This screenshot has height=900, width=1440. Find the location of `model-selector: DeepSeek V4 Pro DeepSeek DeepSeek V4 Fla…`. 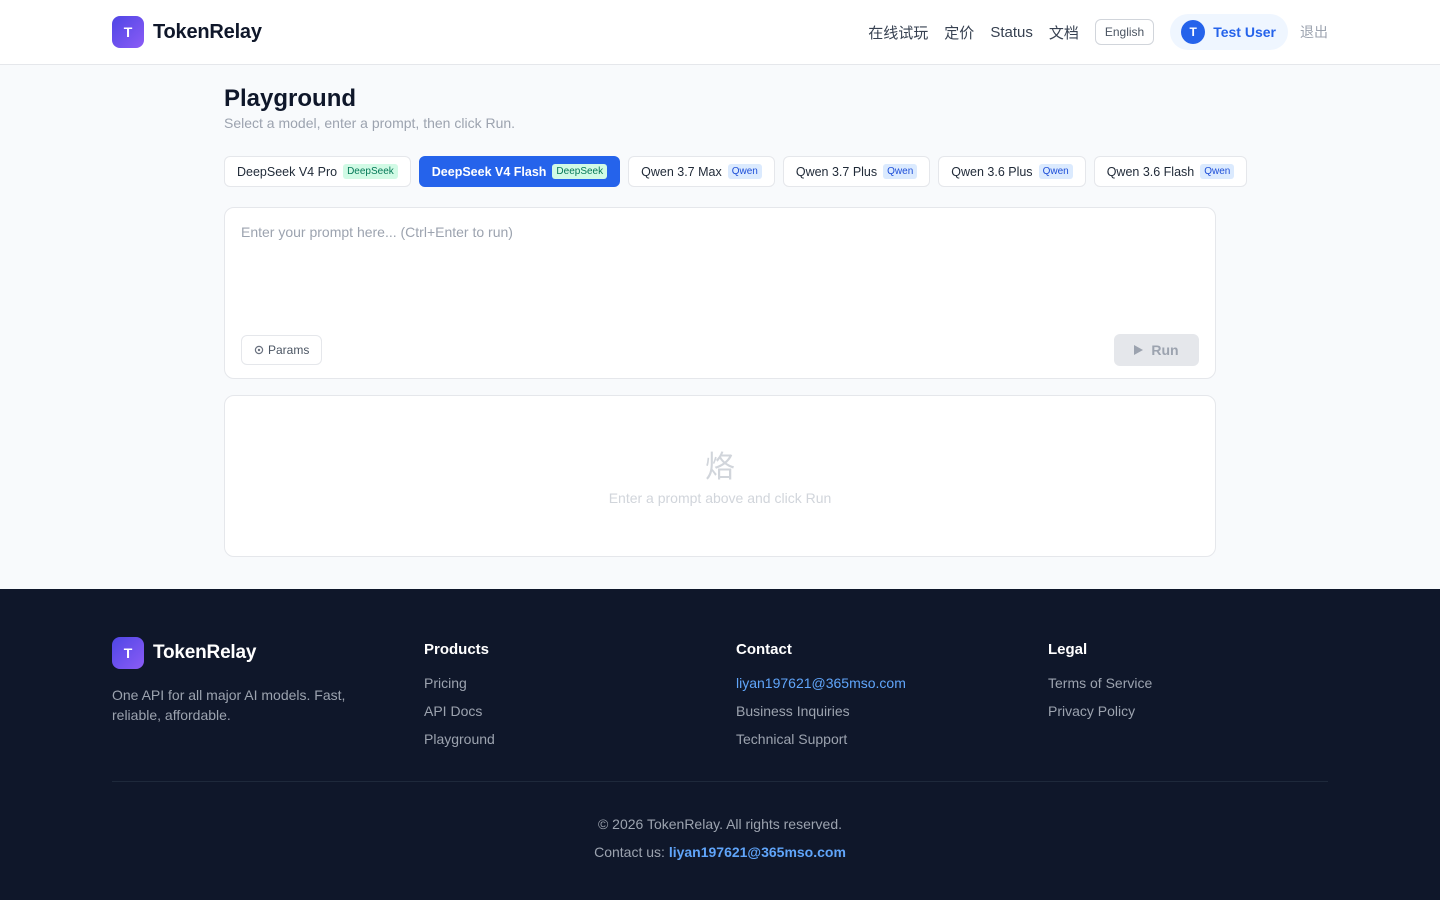

model-selector: DeepSeek V4 Pro DeepSeek DeepSeek V4 Fla… is located at coordinates (736, 171).